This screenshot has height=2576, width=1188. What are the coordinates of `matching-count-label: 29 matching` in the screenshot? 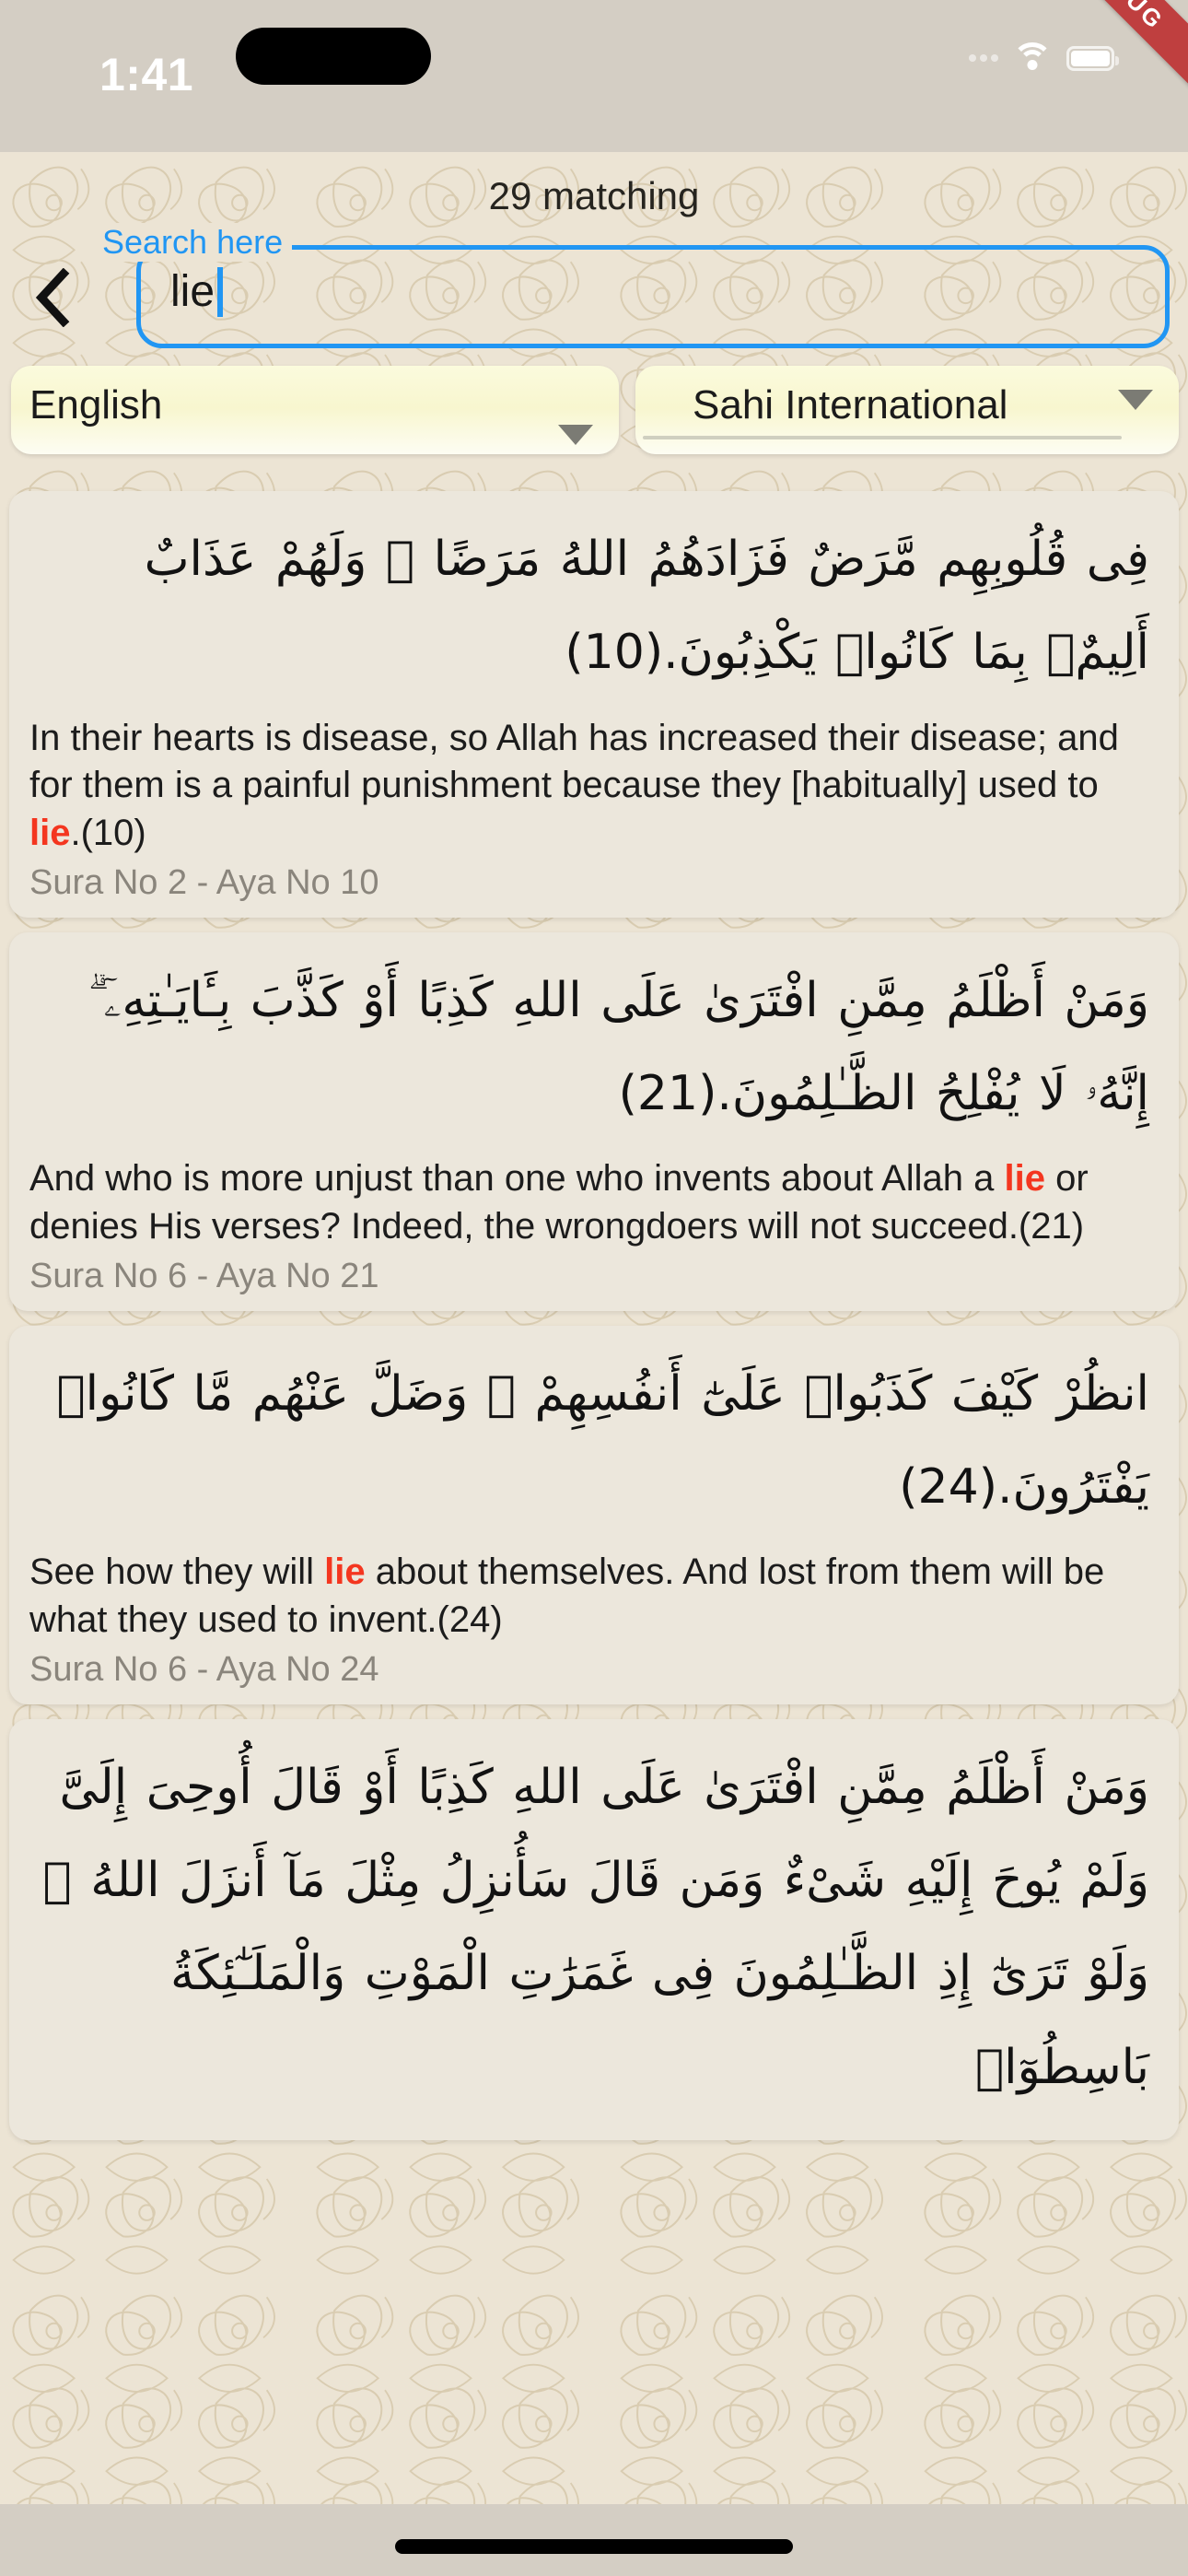 It's located at (594, 195).